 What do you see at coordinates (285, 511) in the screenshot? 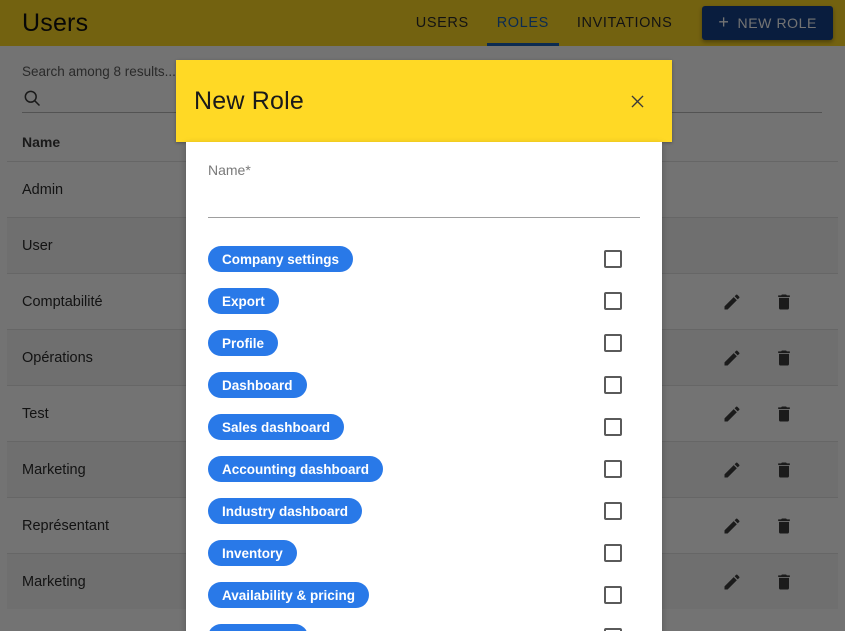
I see `permission-chip: Industry dashboard` at bounding box center [285, 511].